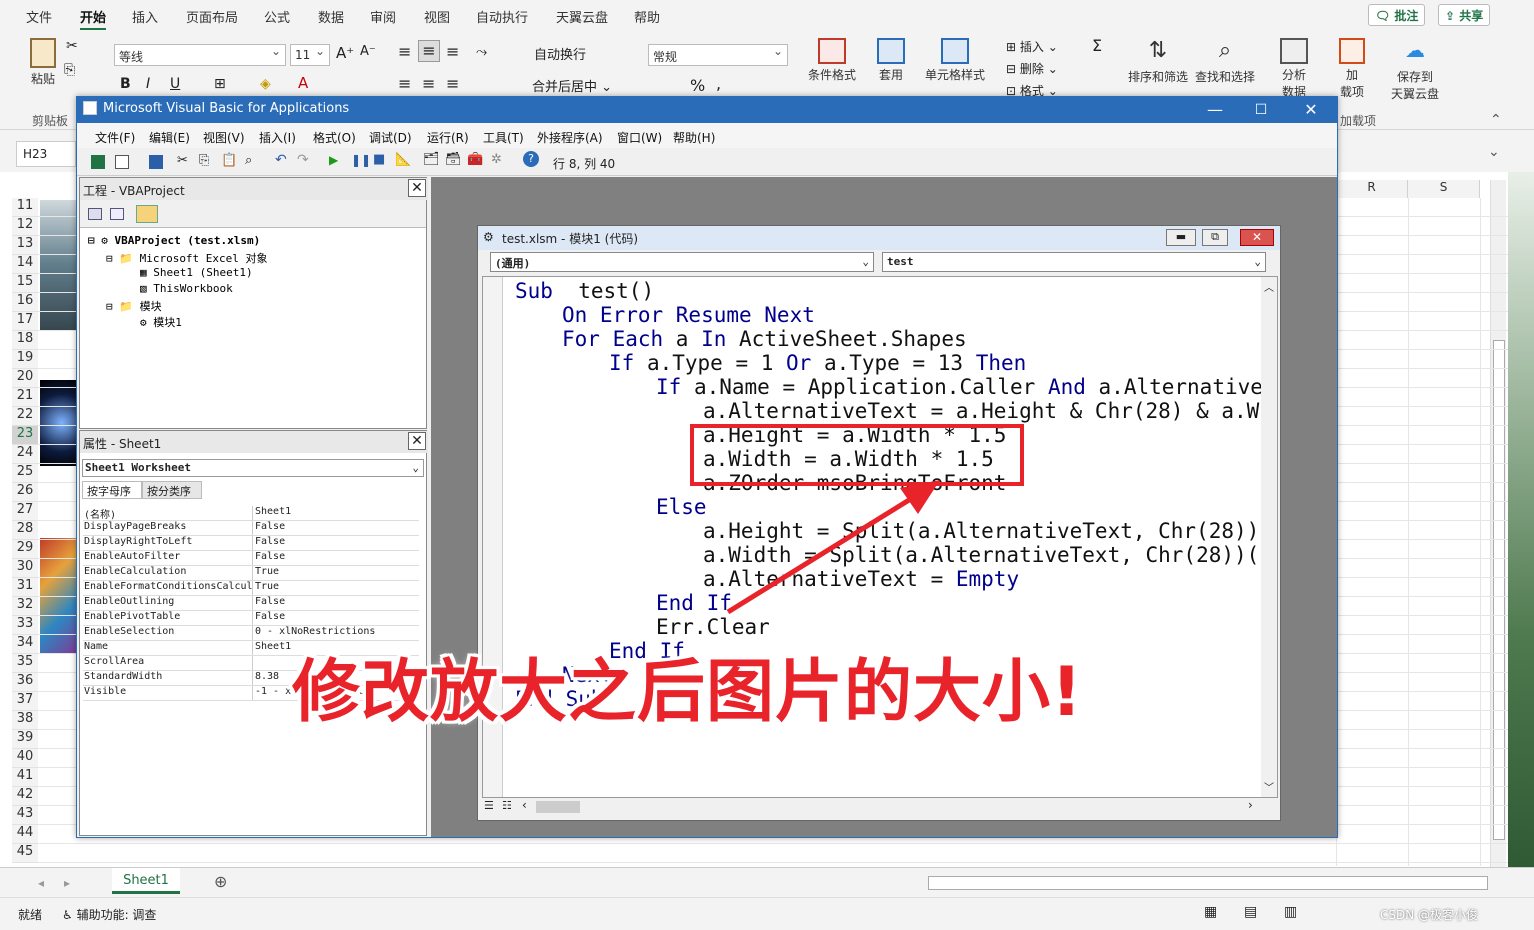 This screenshot has width=1534, height=930. What do you see at coordinates (122, 162) in the screenshot?
I see `insert-module-icon` at bounding box center [122, 162].